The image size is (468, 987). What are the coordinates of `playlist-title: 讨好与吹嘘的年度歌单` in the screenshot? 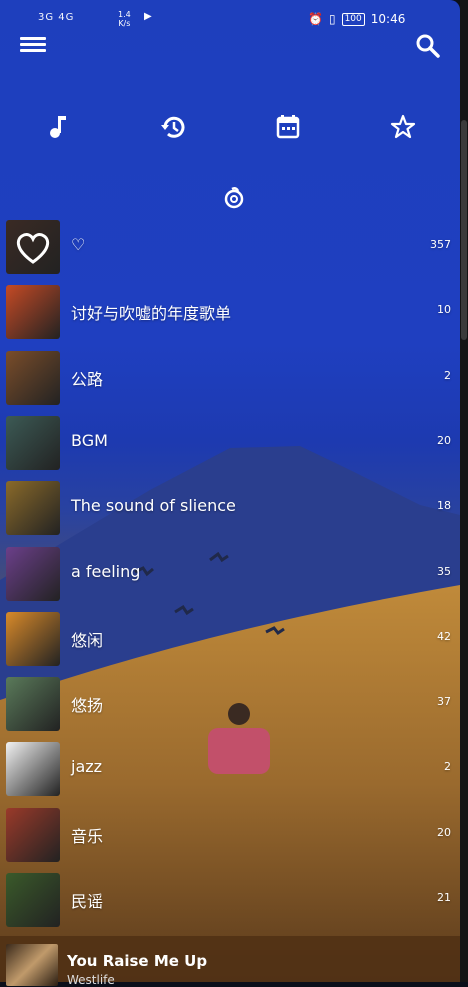 It's located at (151, 314).